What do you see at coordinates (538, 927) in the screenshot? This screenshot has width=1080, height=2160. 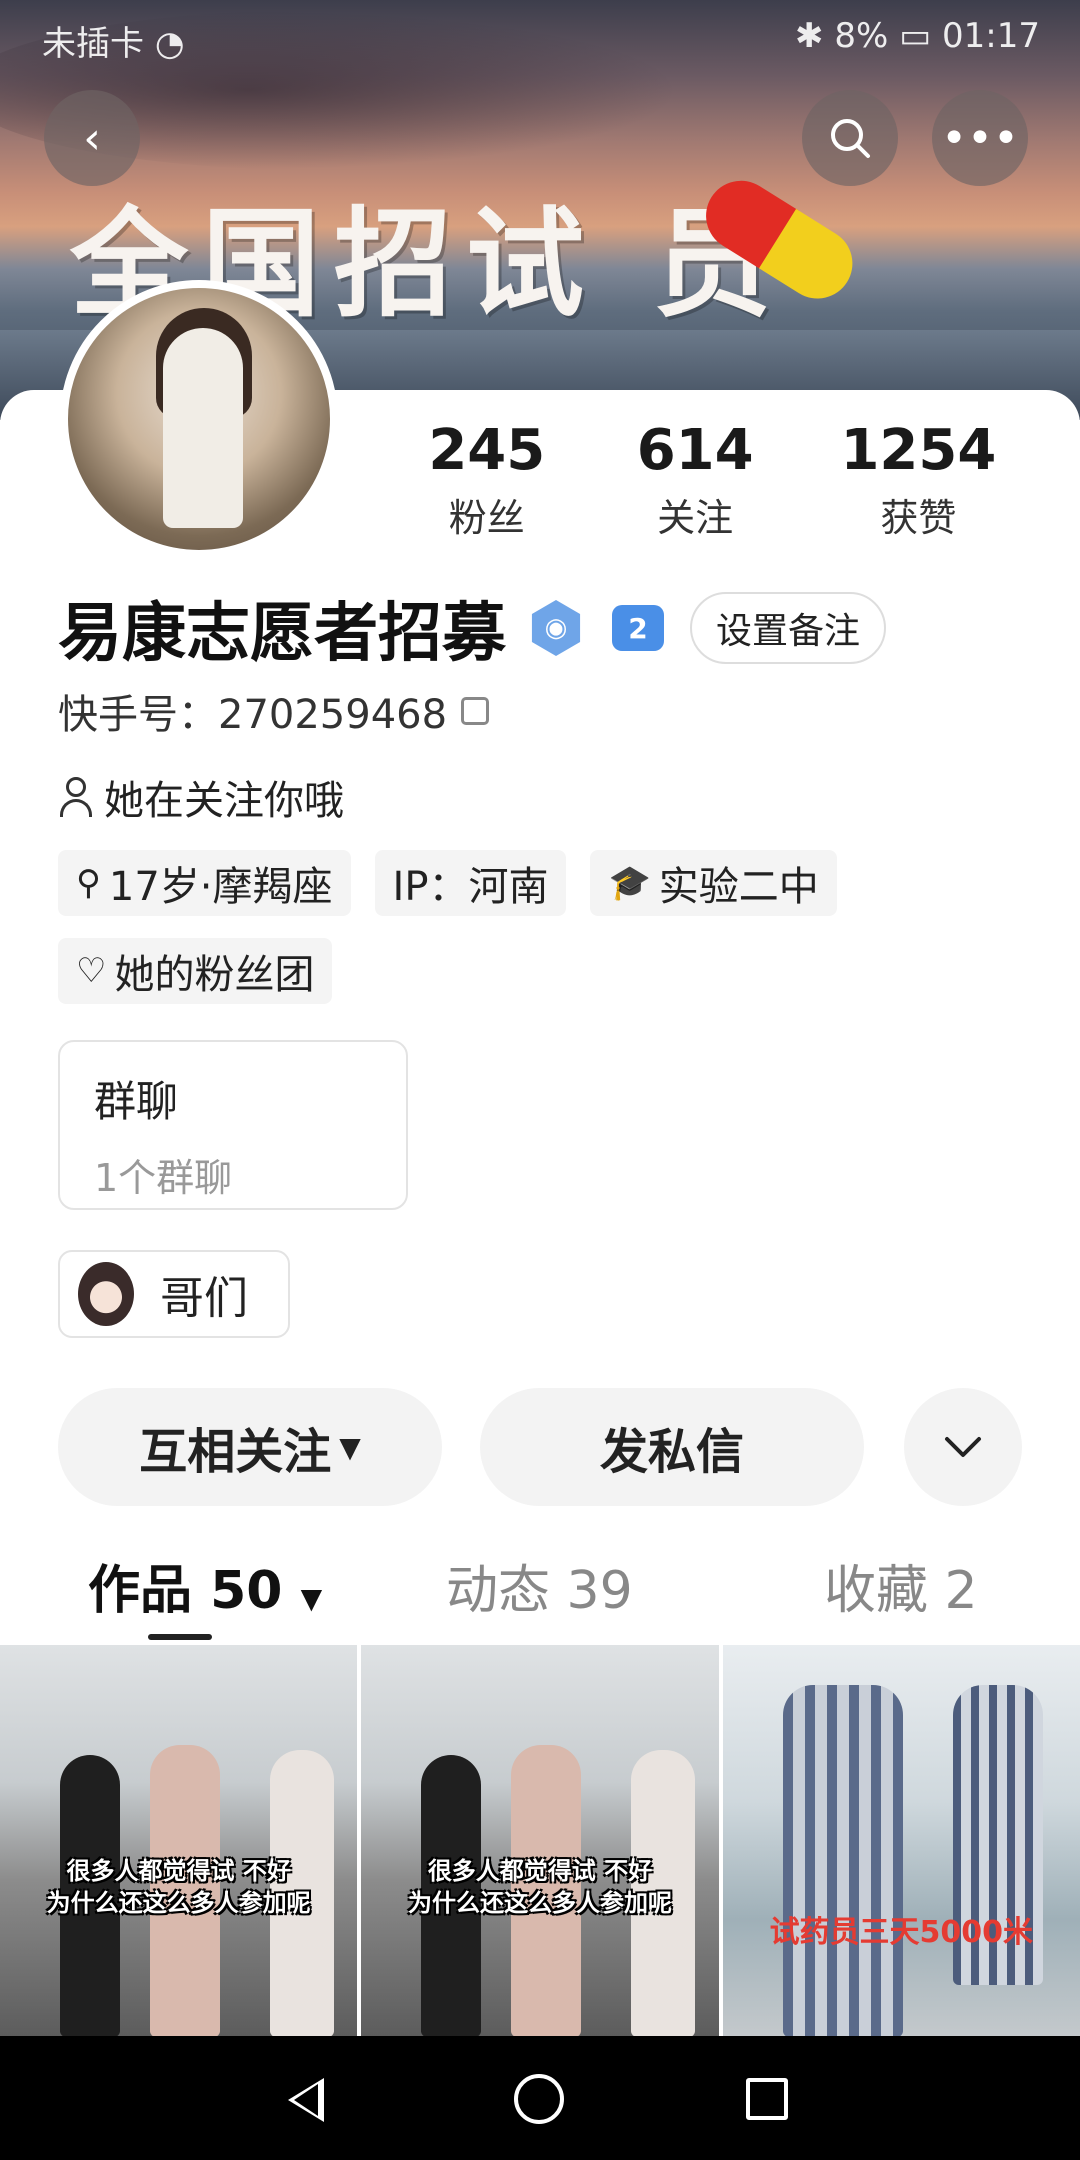 I see `profile-tags: ⚲ 17岁·摩羯座 IP：河南 🎓 实验二中 ♡ 她的粉丝团` at bounding box center [538, 927].